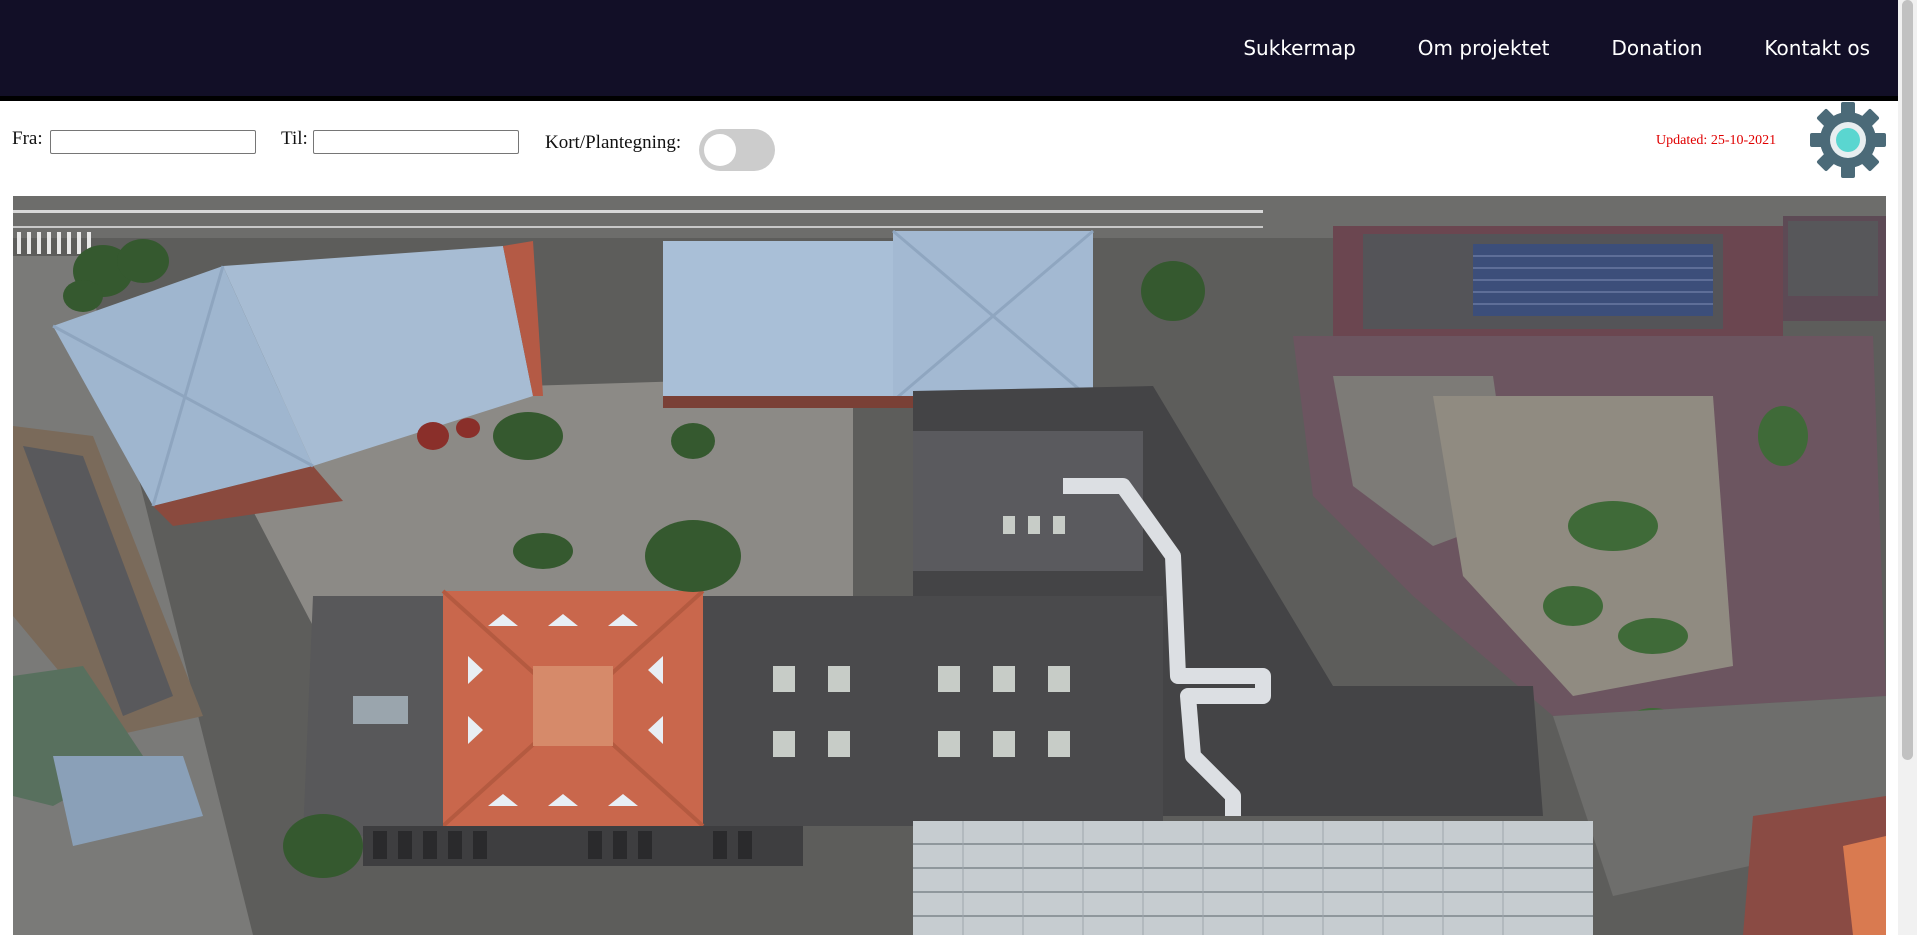 Image resolution: width=1917 pixels, height=935 pixels. I want to click on gear-icon, so click(1848, 140).